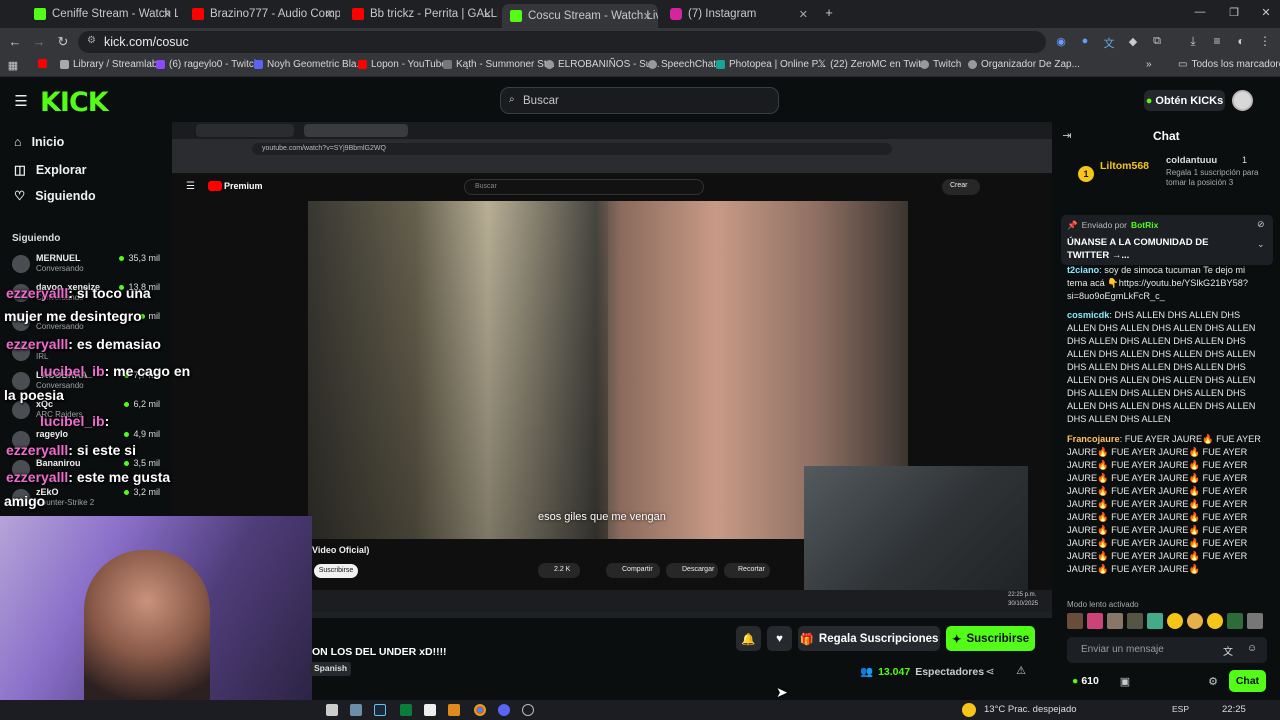 The image size is (1280, 720). Describe the element at coordinates (55, 196) in the screenshot. I see `nav-siguiendo: ♡ Siguiendo` at that location.